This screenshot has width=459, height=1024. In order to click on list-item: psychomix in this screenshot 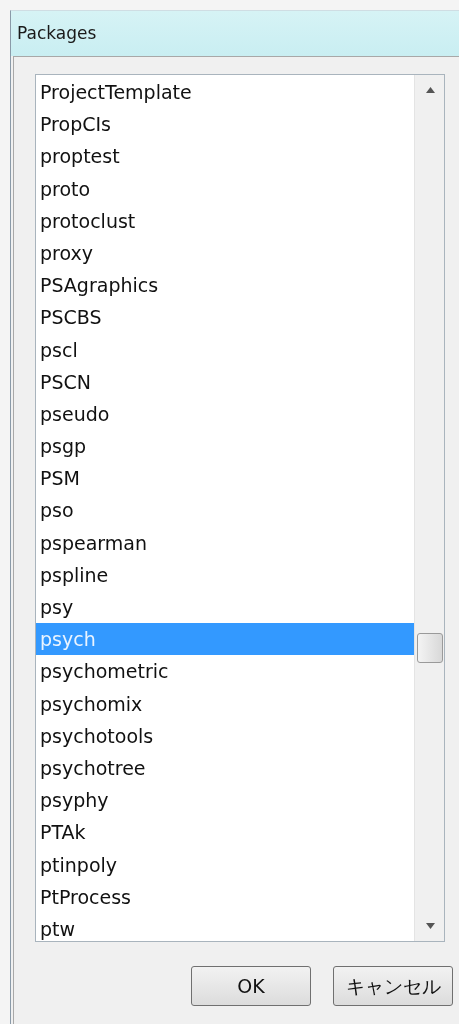, I will do `click(225, 703)`.